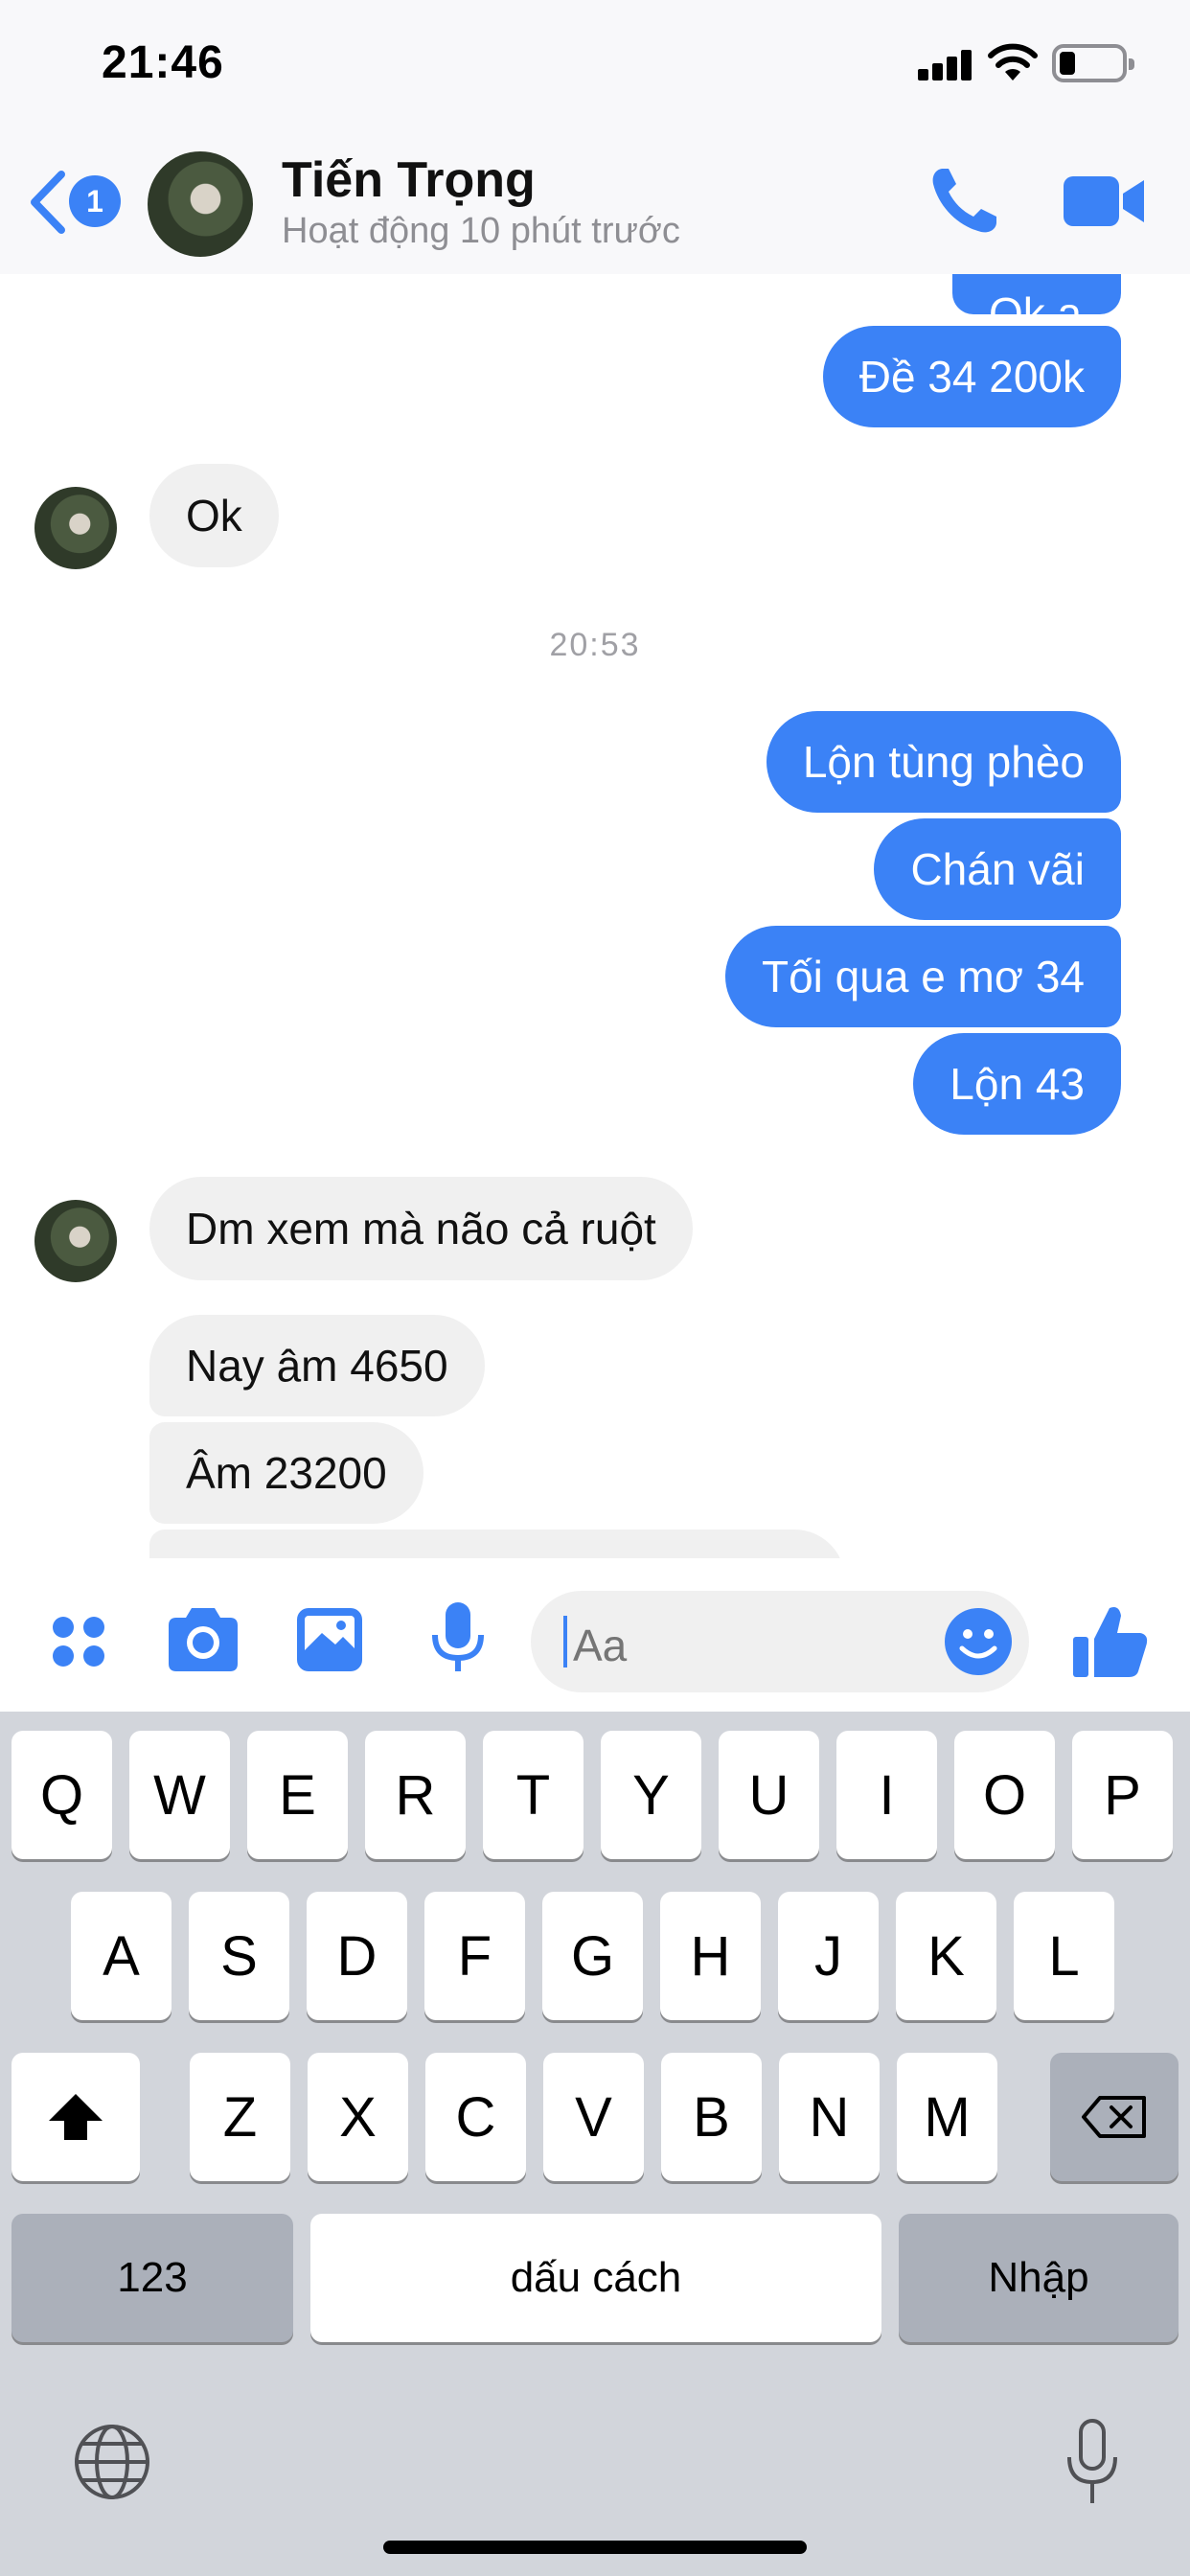 This screenshot has width=1190, height=2576. What do you see at coordinates (239, 1956) in the screenshot?
I see `key-s: S` at bounding box center [239, 1956].